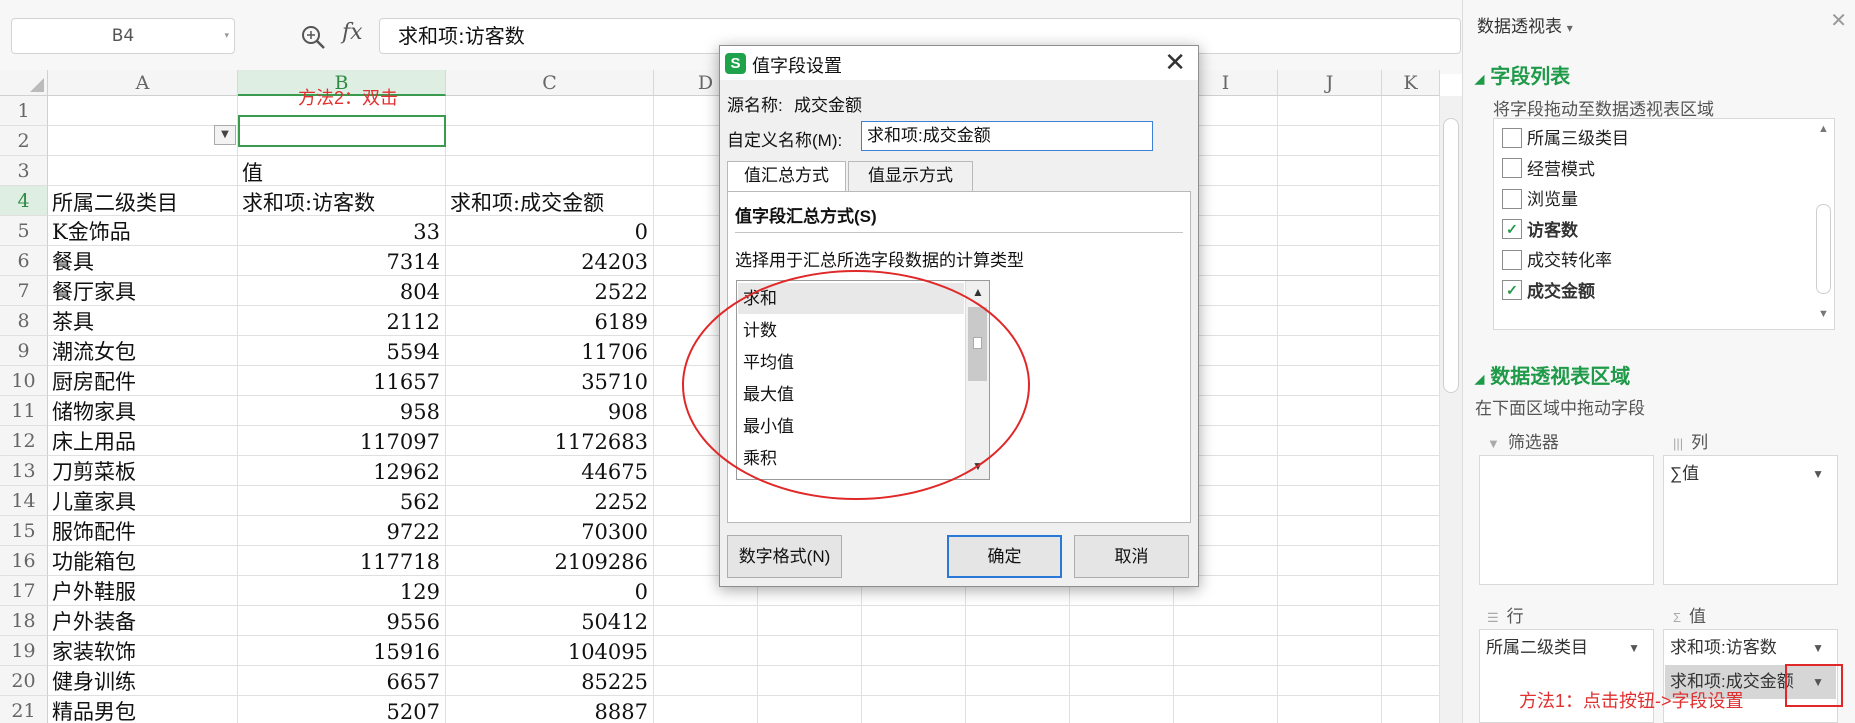 The width and height of the screenshot is (1855, 723). I want to click on category-cell: 儿童家具, so click(144, 502).